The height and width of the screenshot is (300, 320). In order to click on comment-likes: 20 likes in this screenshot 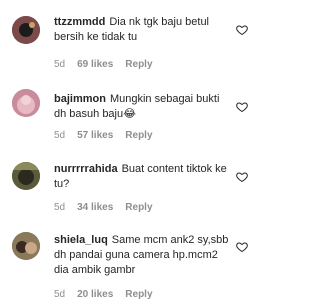, I will do `click(95, 294)`.